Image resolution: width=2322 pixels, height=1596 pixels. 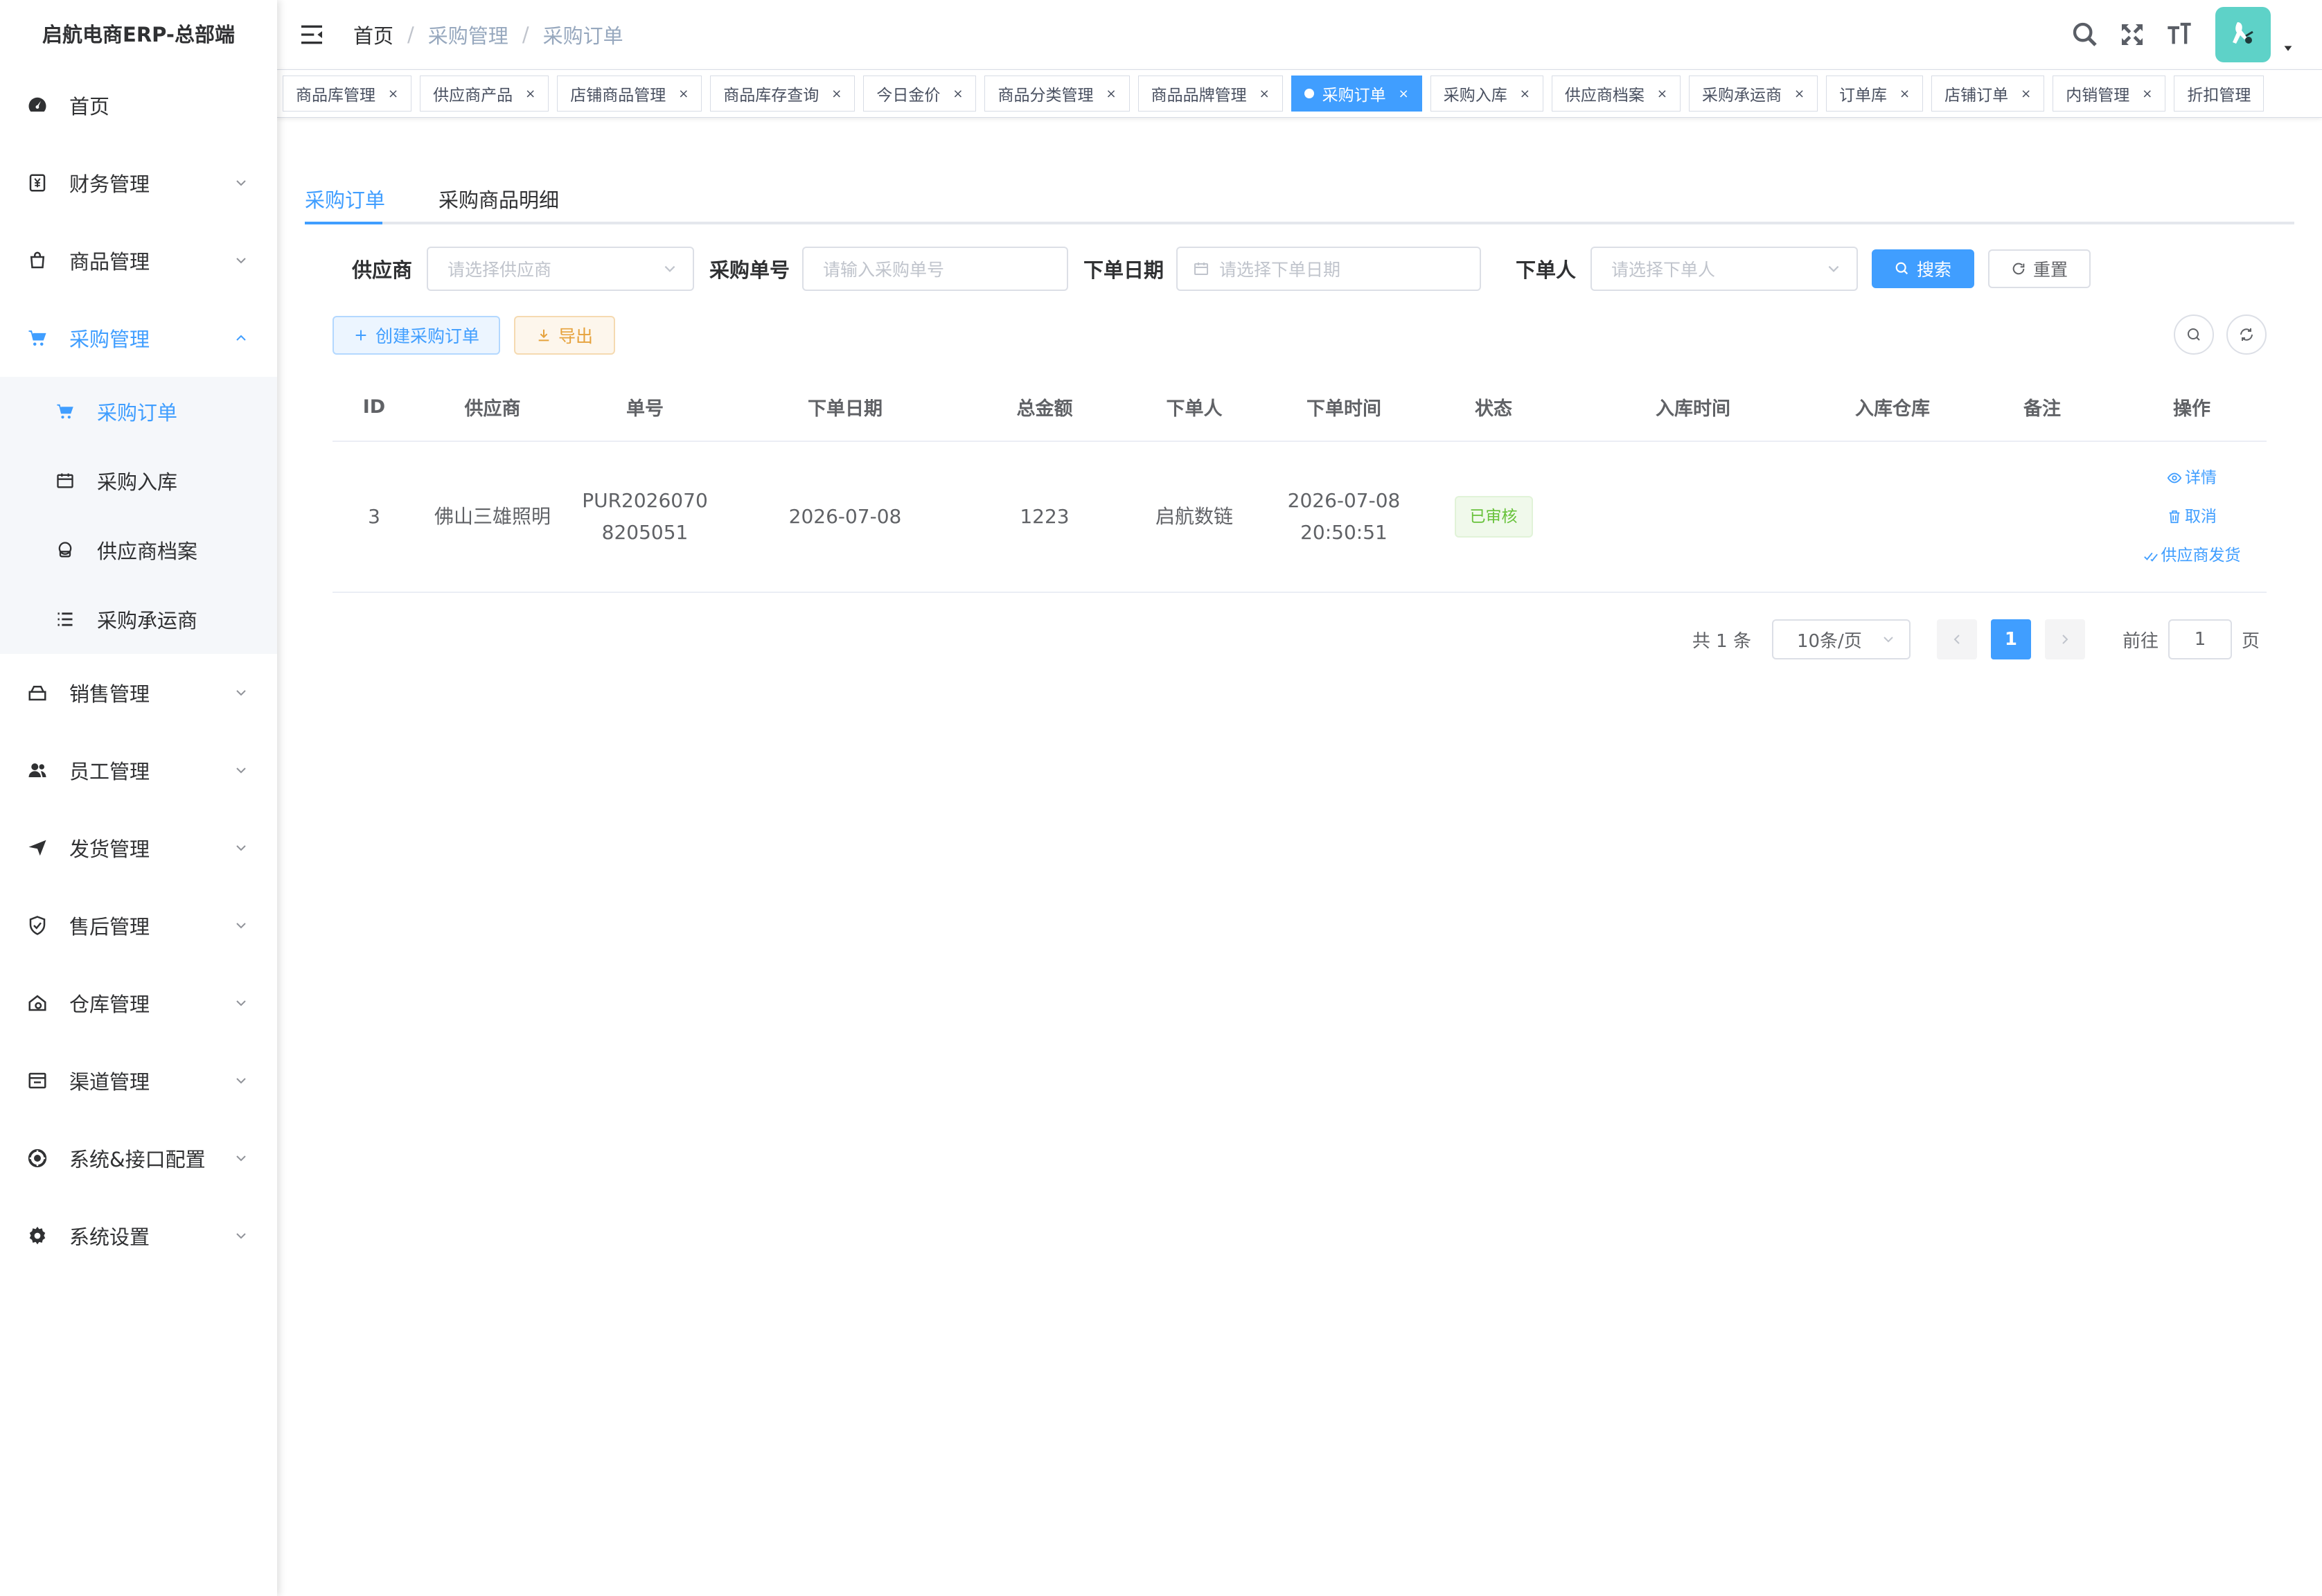 I want to click on sidebar-item-warehouse: 仓库管理, so click(x=138, y=1003).